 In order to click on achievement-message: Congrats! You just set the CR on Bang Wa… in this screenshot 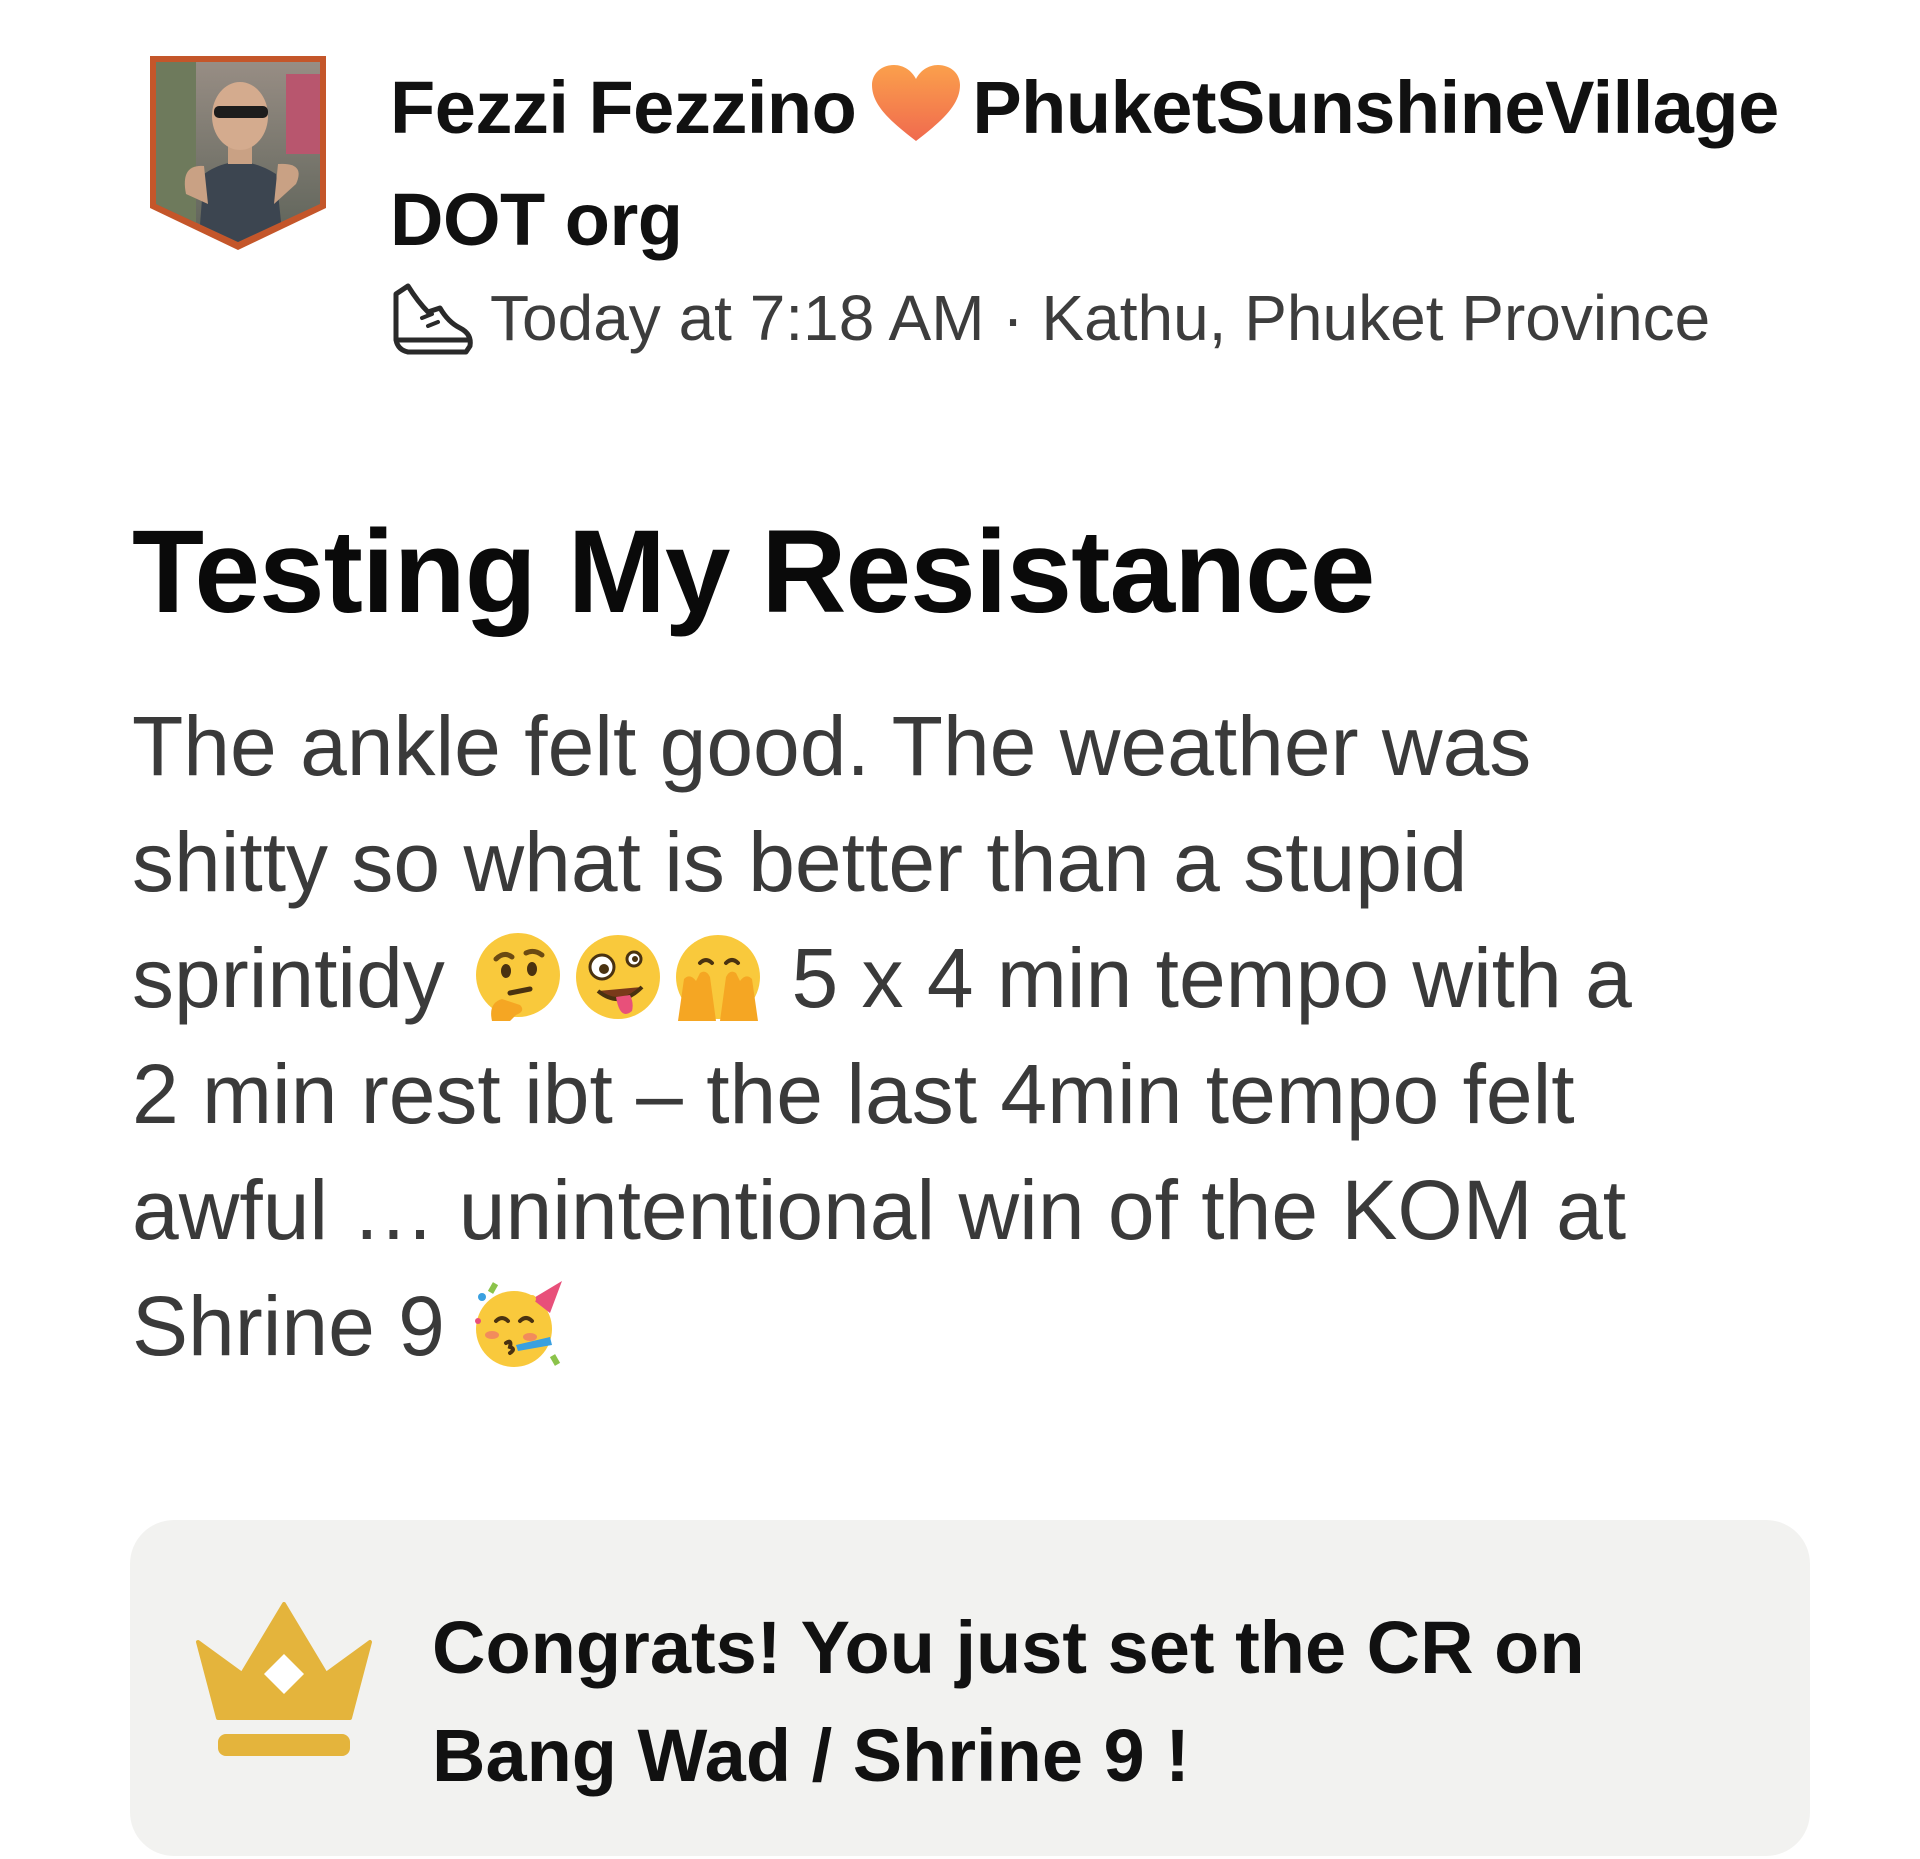, I will do `click(1102, 1702)`.